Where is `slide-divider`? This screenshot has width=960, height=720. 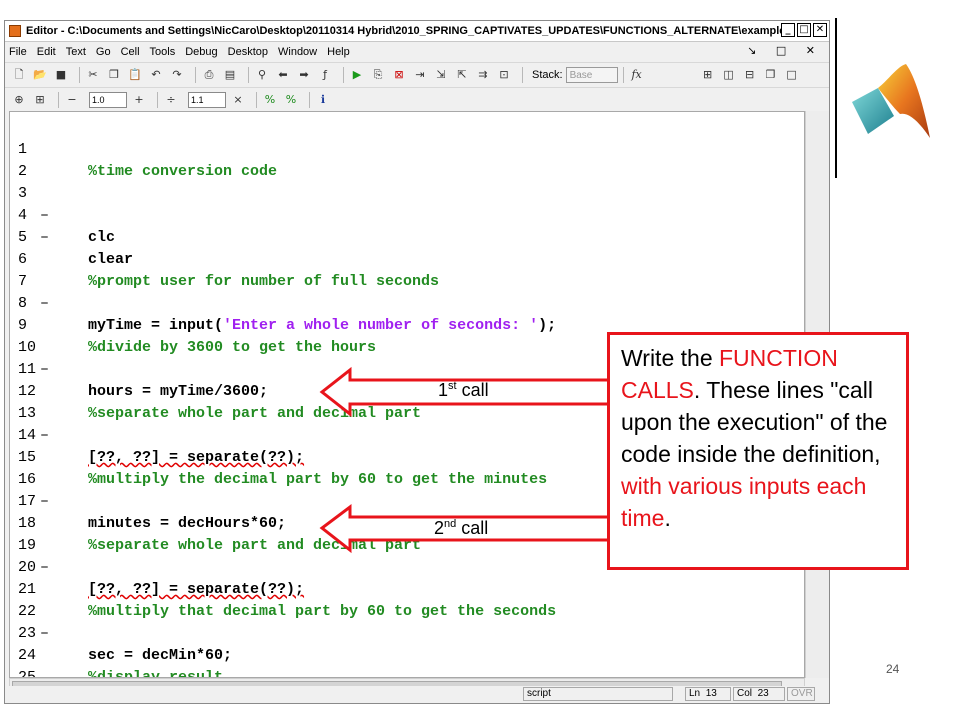
slide-divider is located at coordinates (836, 98).